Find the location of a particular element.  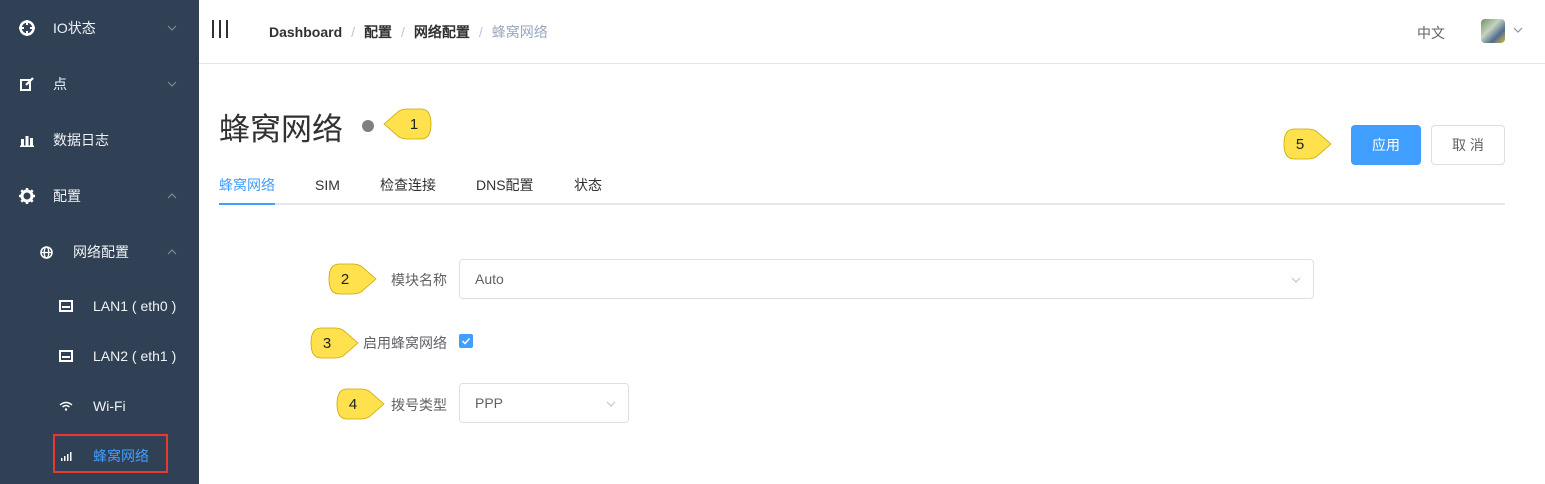

dial-type-value: PPP is located at coordinates (489, 403).